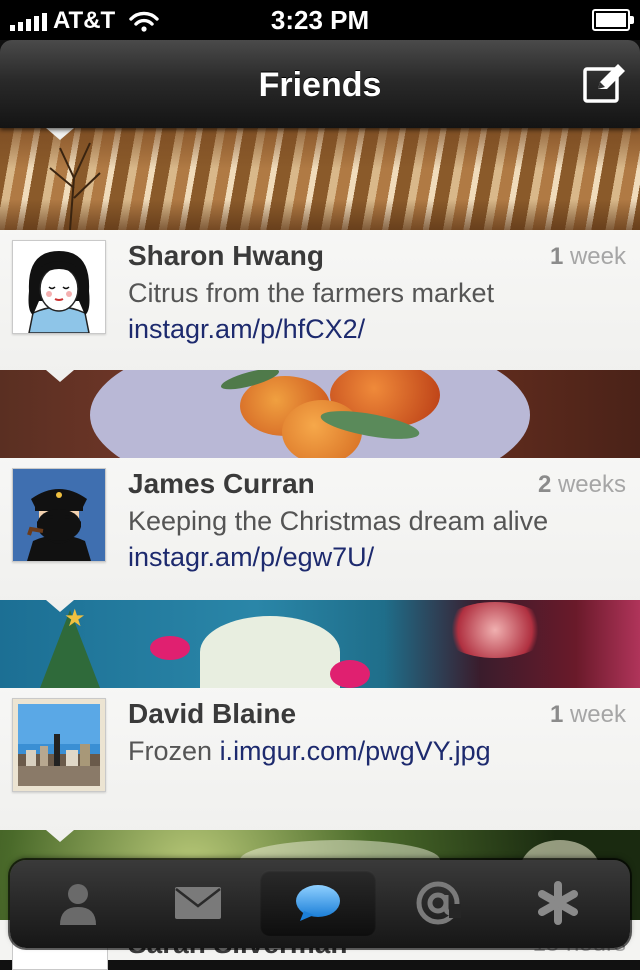 The image size is (640, 970). Describe the element at coordinates (311, 293) in the screenshot. I see `tweet-text: Citrus from the farmers market` at that location.